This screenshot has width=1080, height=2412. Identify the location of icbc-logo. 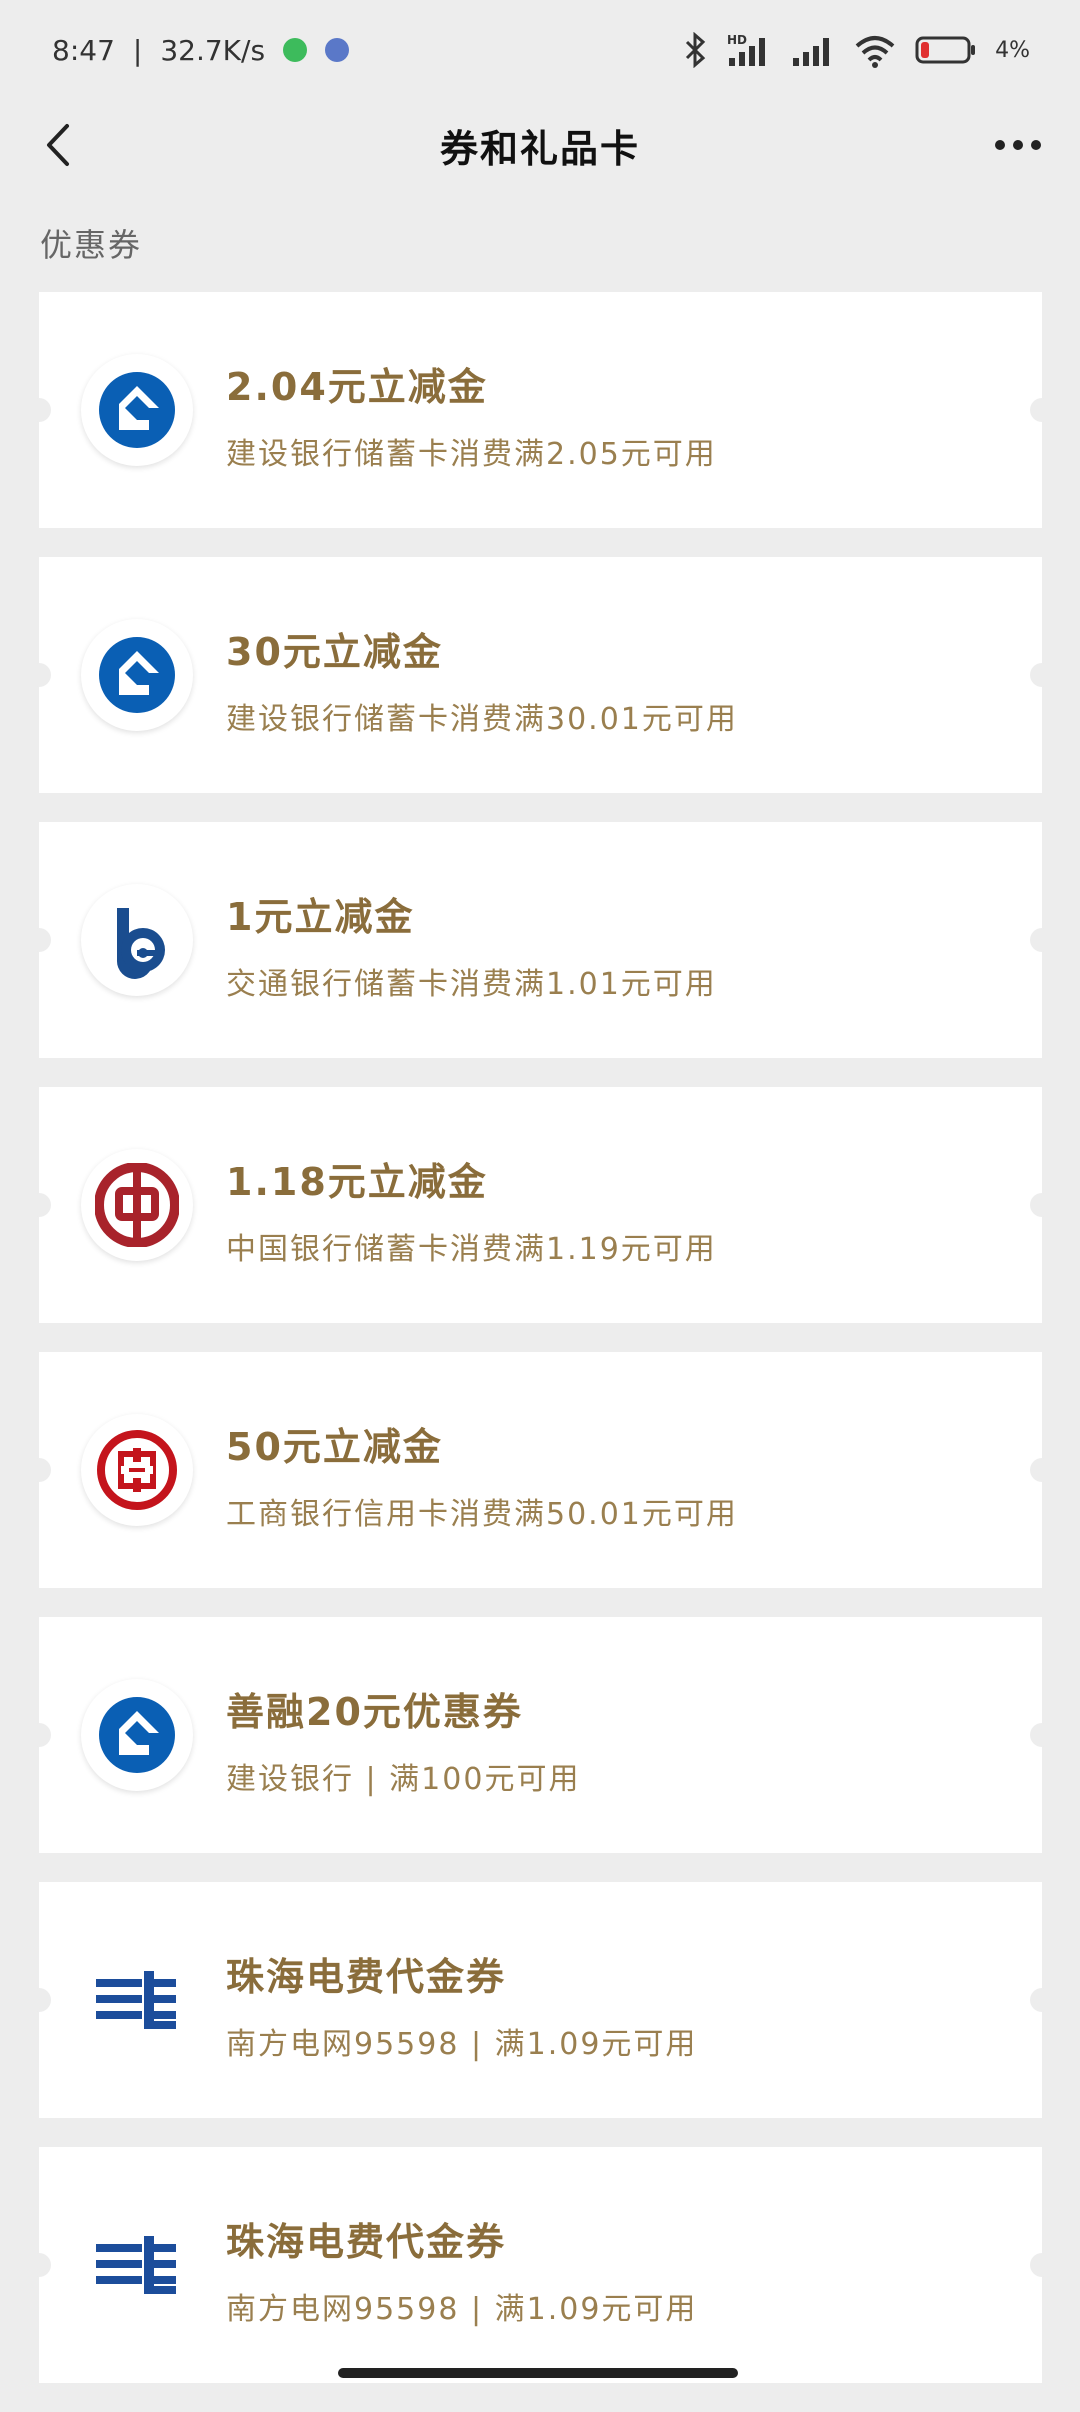
(137, 1470).